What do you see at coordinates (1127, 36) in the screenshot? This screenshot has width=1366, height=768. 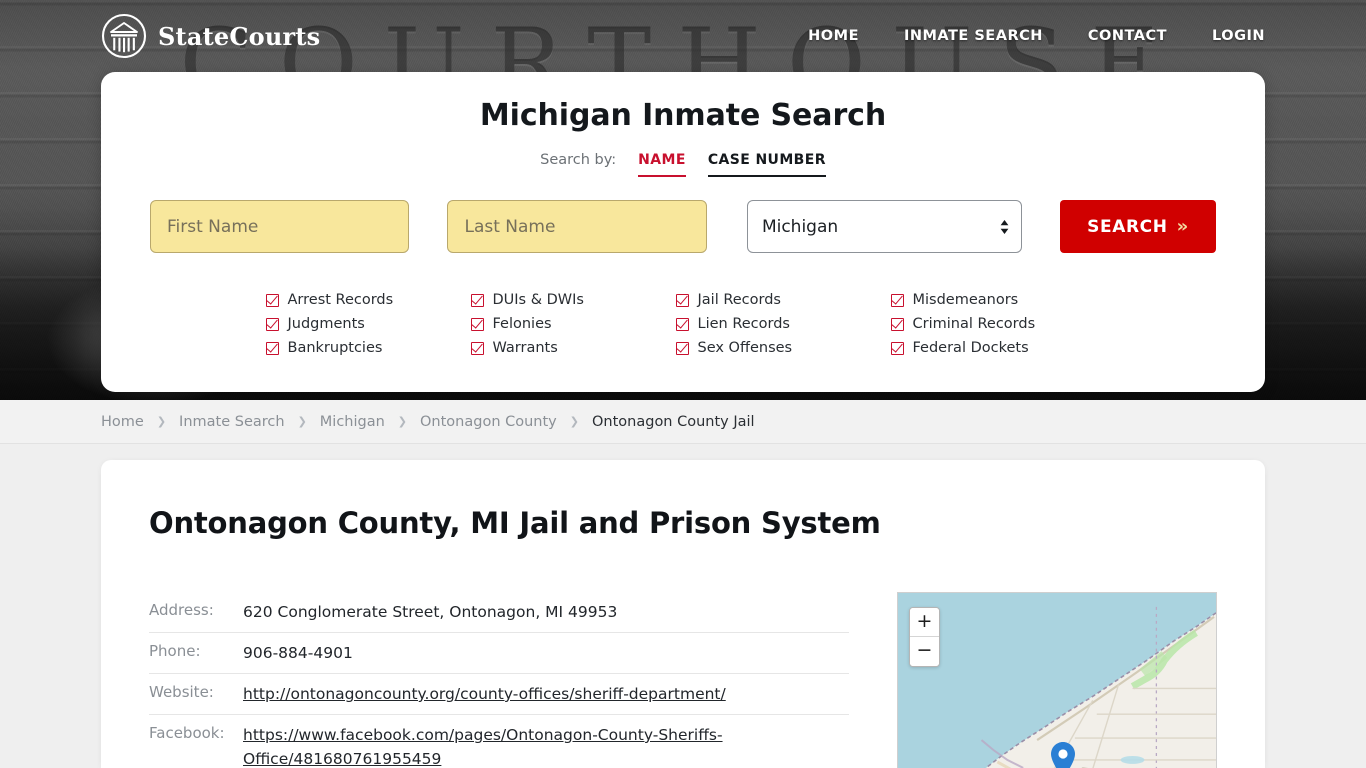 I see `nav-item-contact: CONTACT` at bounding box center [1127, 36].